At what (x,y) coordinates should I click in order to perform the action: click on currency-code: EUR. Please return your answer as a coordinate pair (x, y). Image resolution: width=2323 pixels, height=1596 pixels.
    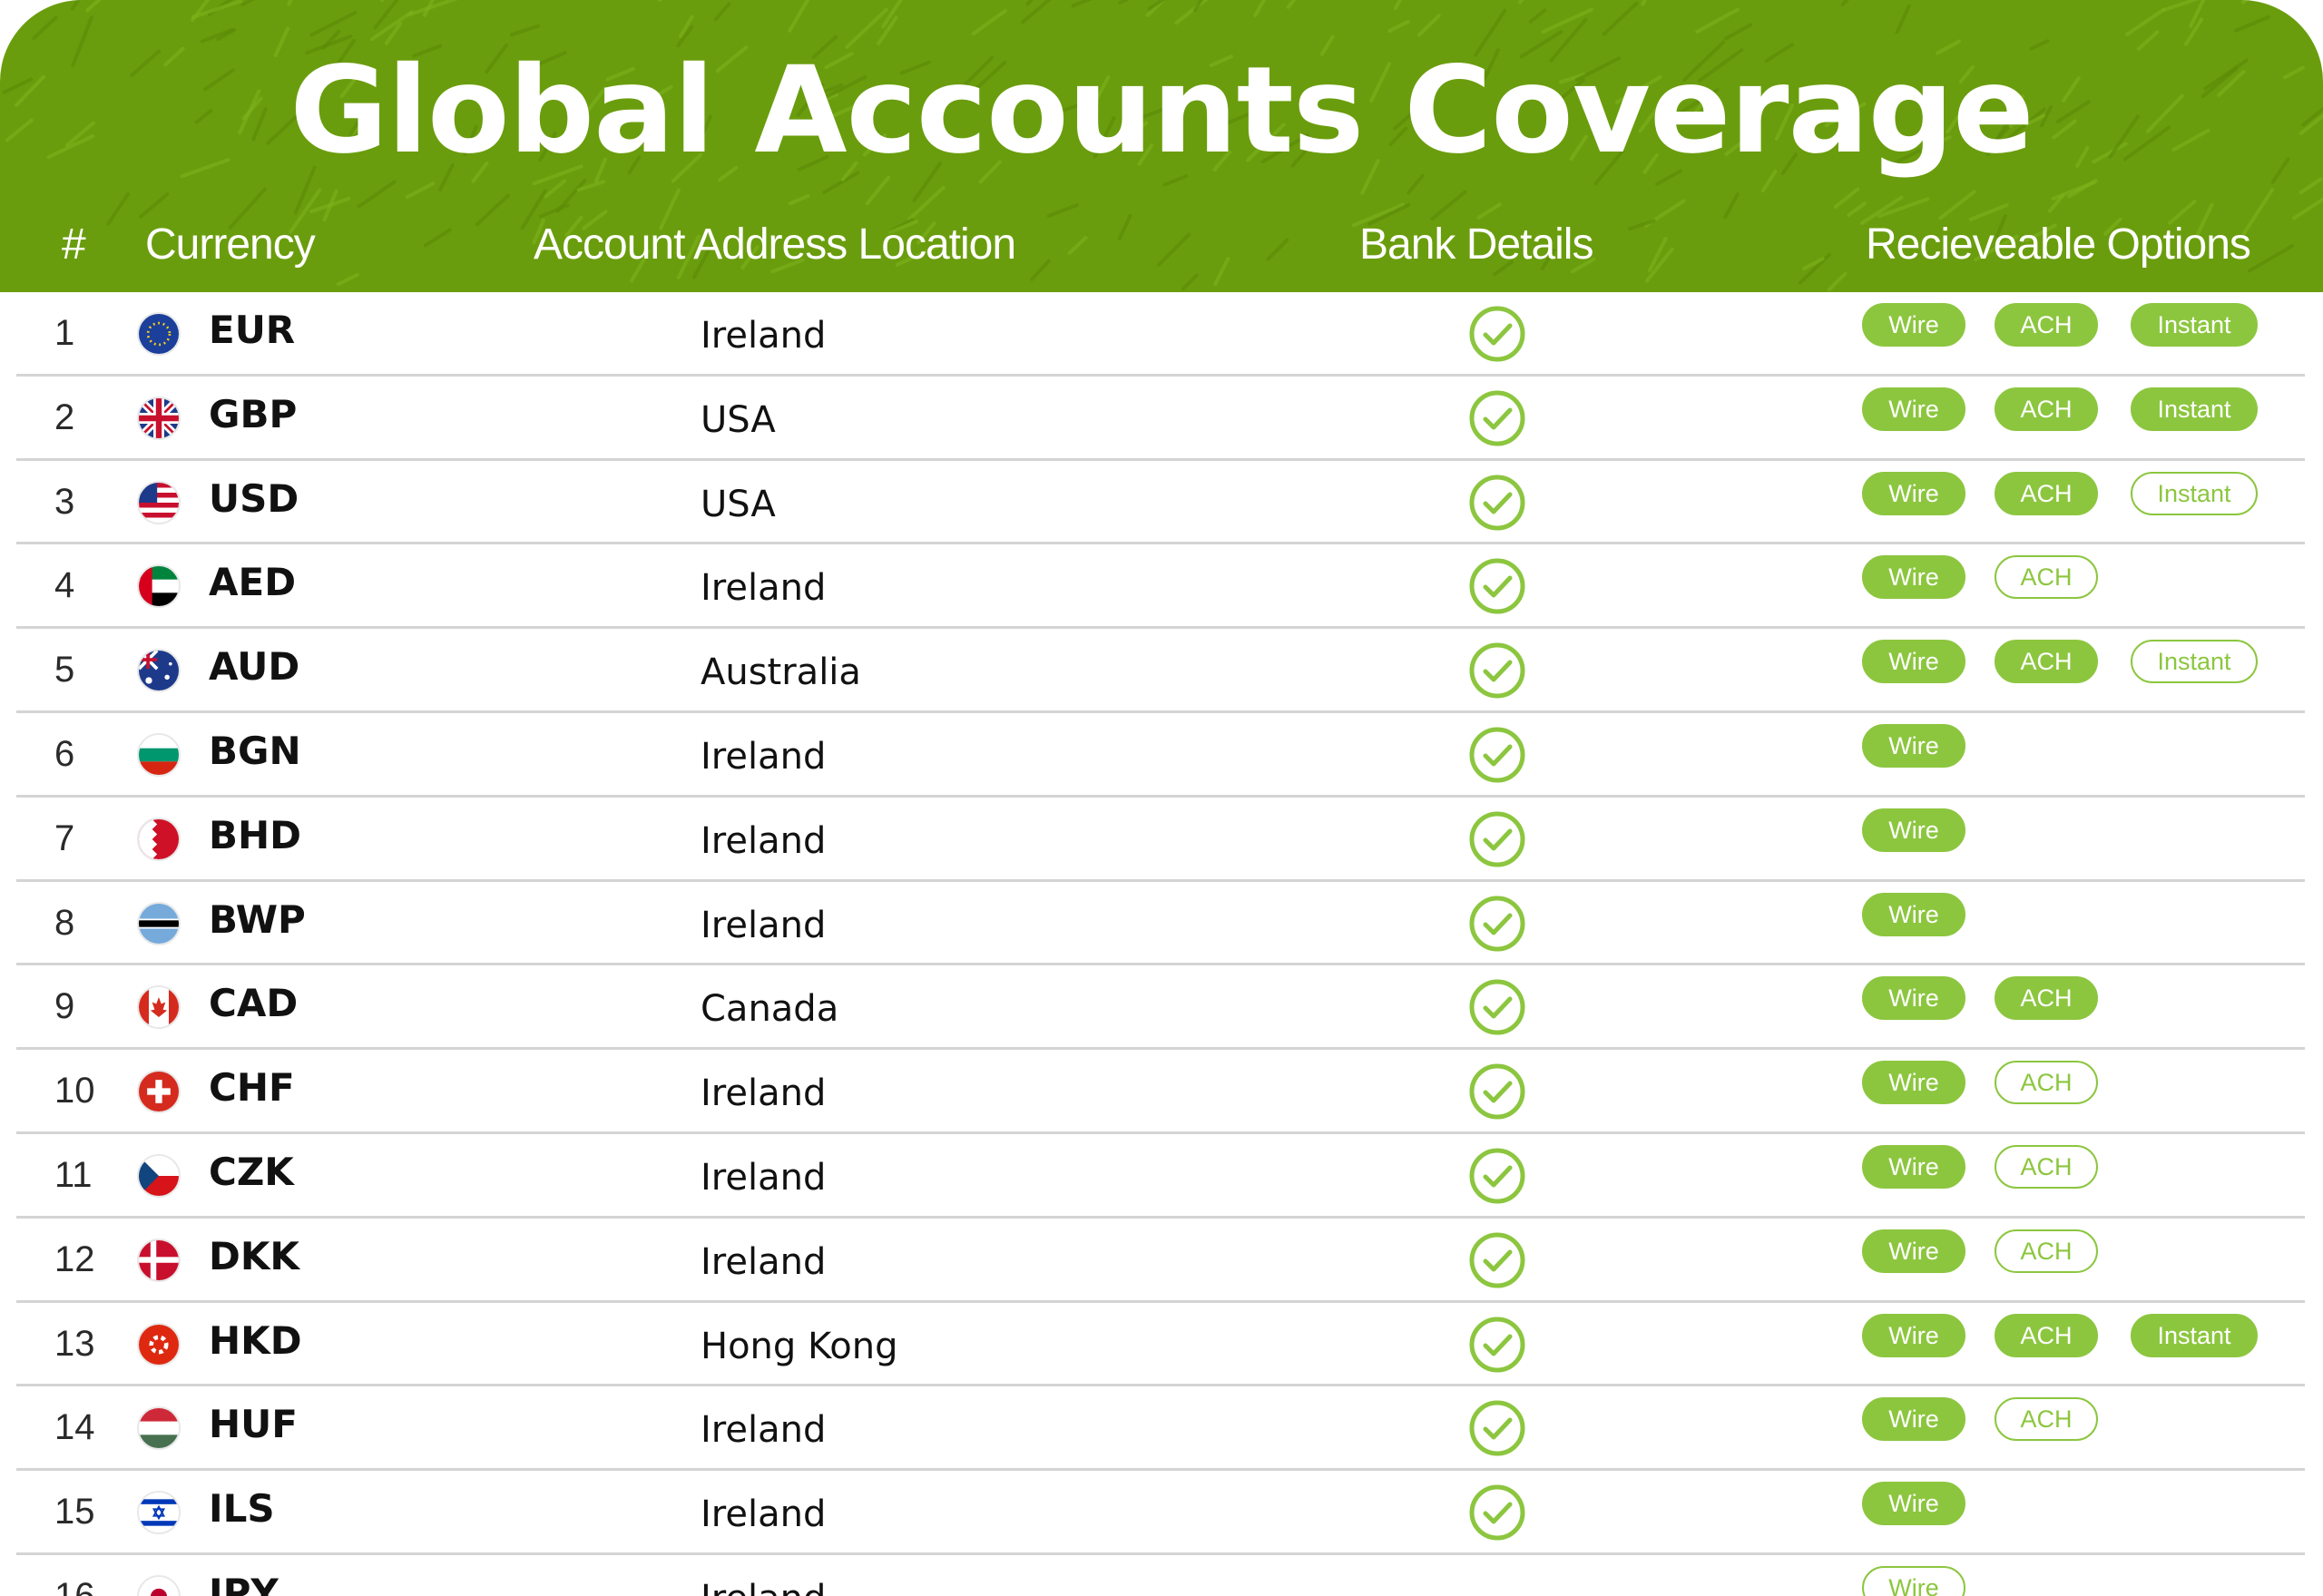
    Looking at the image, I should click on (252, 330).